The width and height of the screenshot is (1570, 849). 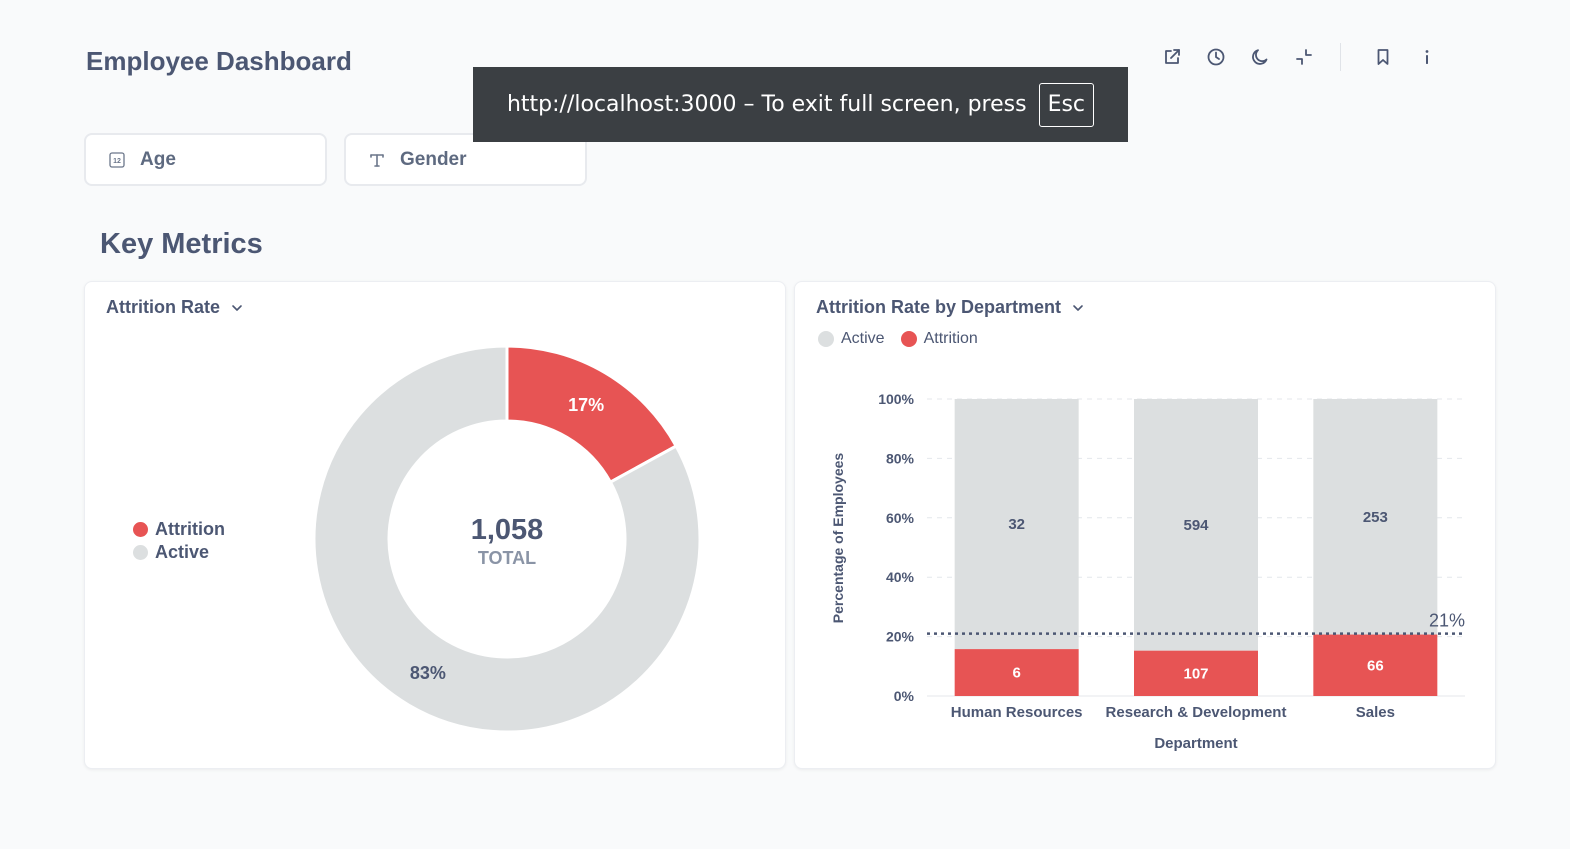 I want to click on x-axis-label: Department, so click(x=1195, y=743).